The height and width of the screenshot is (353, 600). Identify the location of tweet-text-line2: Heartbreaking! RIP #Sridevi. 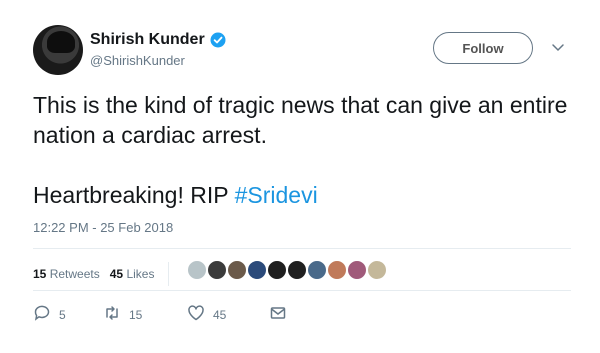
(303, 195).